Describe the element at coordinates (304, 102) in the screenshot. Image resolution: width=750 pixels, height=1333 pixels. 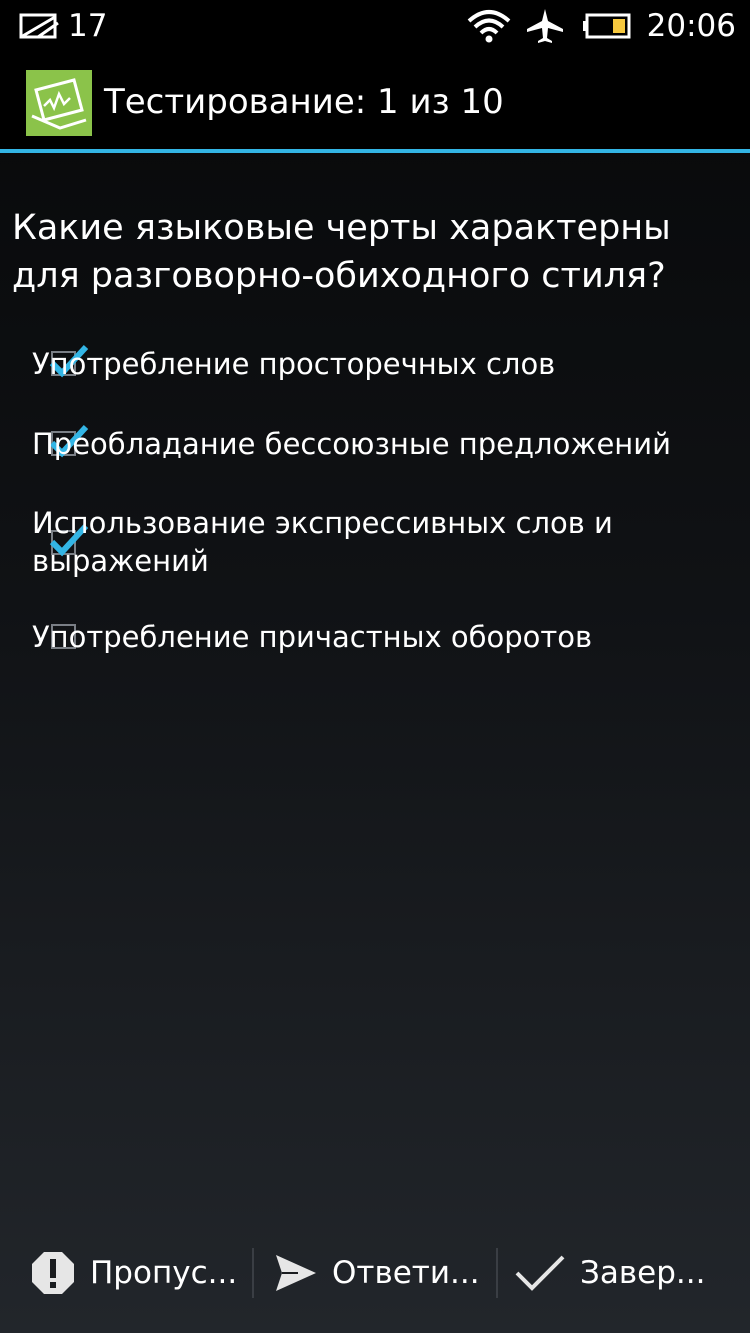
I see `page-title: Тестирование: 1 из 10` at that location.